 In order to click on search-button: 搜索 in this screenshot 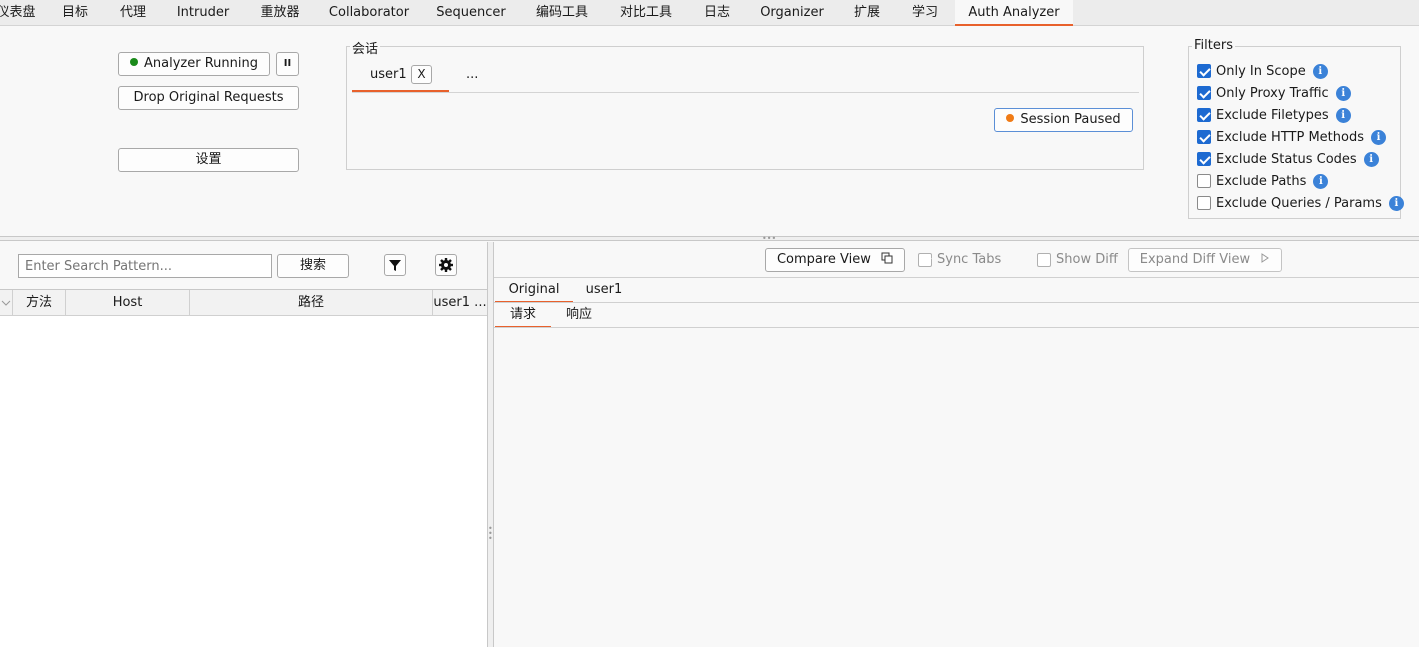, I will do `click(313, 266)`.